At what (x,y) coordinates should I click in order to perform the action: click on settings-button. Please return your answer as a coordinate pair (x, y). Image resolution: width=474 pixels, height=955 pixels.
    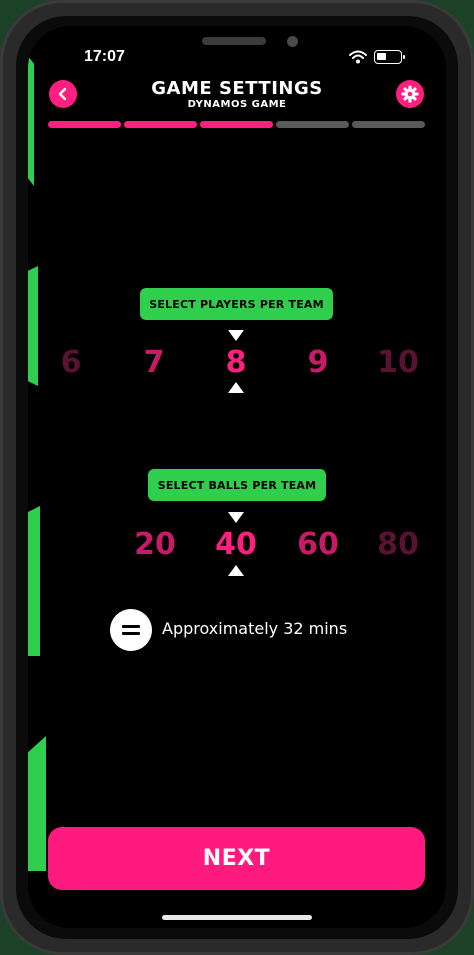
    Looking at the image, I should click on (410, 94).